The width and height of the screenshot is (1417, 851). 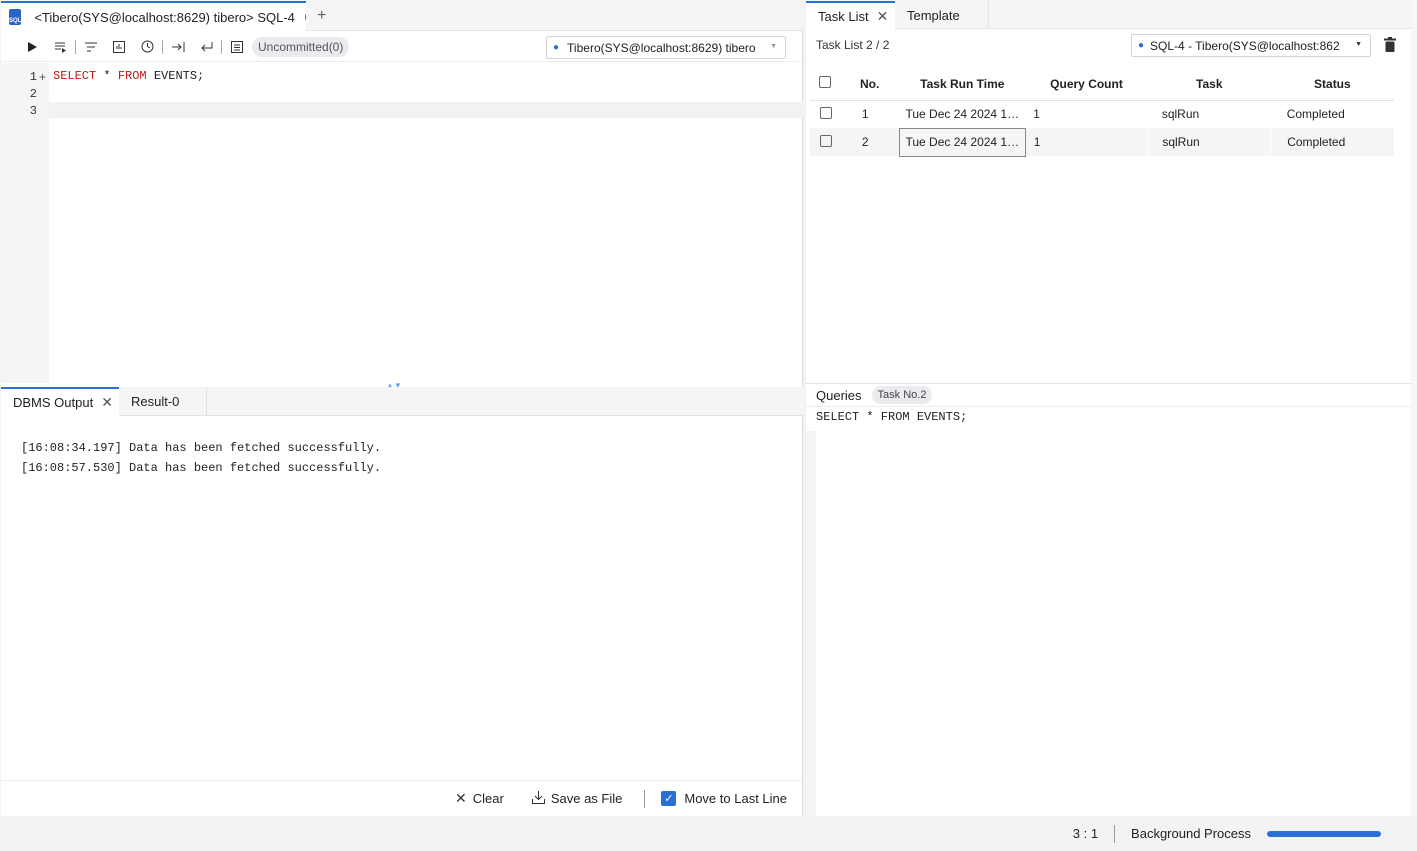 What do you see at coordinates (1191, 833) in the screenshot?
I see `background-process-label: Background Process` at bounding box center [1191, 833].